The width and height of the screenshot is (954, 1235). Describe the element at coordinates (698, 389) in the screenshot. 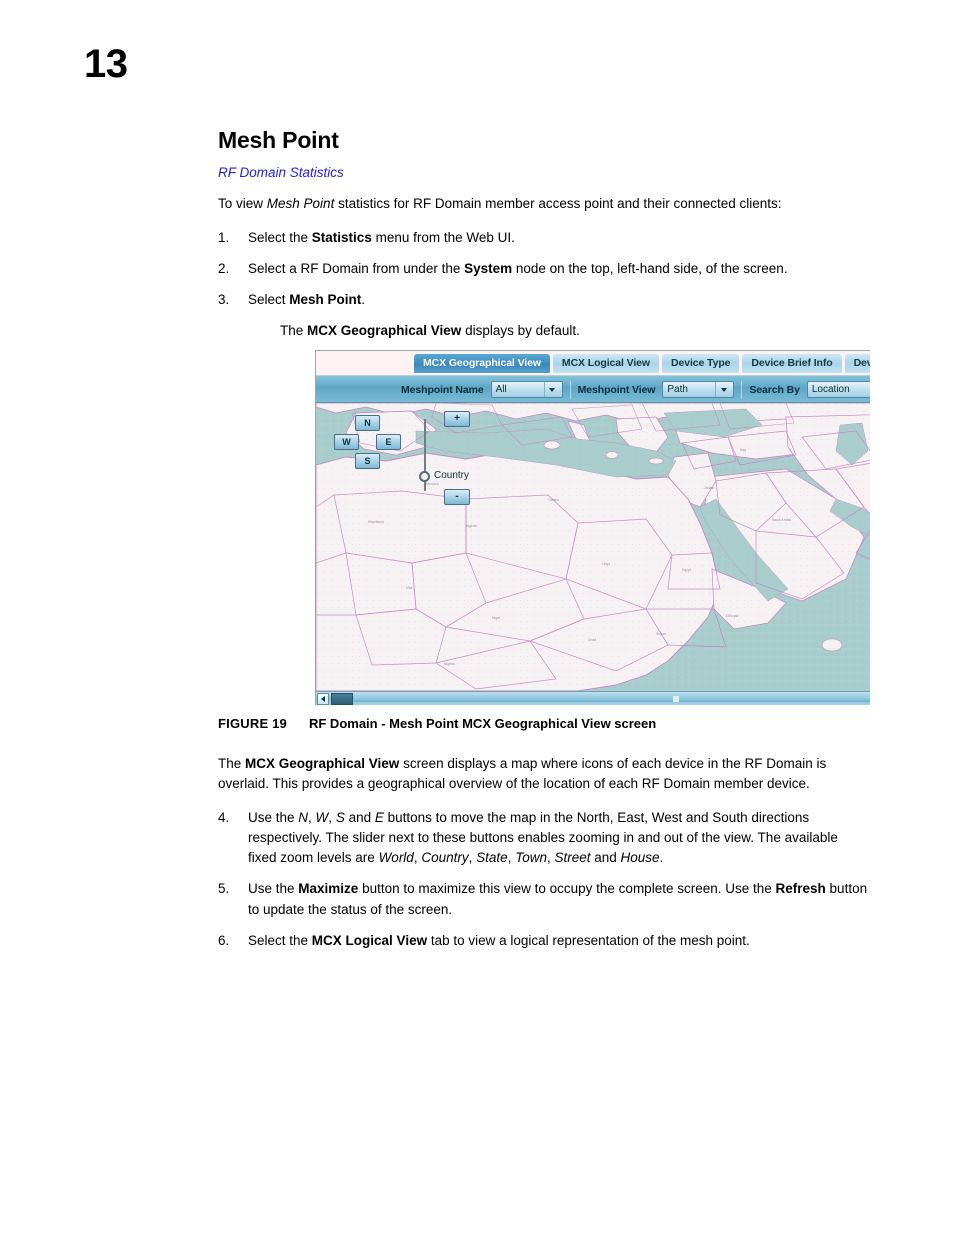

I see `meshpoint-view-select: Path` at that location.